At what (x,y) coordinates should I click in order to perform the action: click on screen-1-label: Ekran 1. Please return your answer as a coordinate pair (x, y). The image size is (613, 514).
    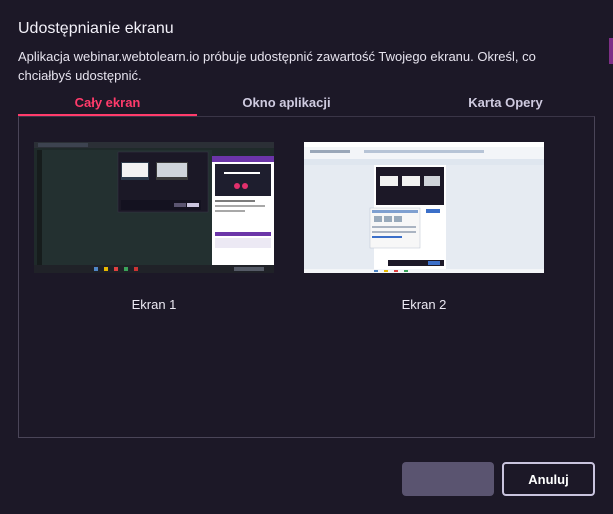
    Looking at the image, I should click on (154, 304).